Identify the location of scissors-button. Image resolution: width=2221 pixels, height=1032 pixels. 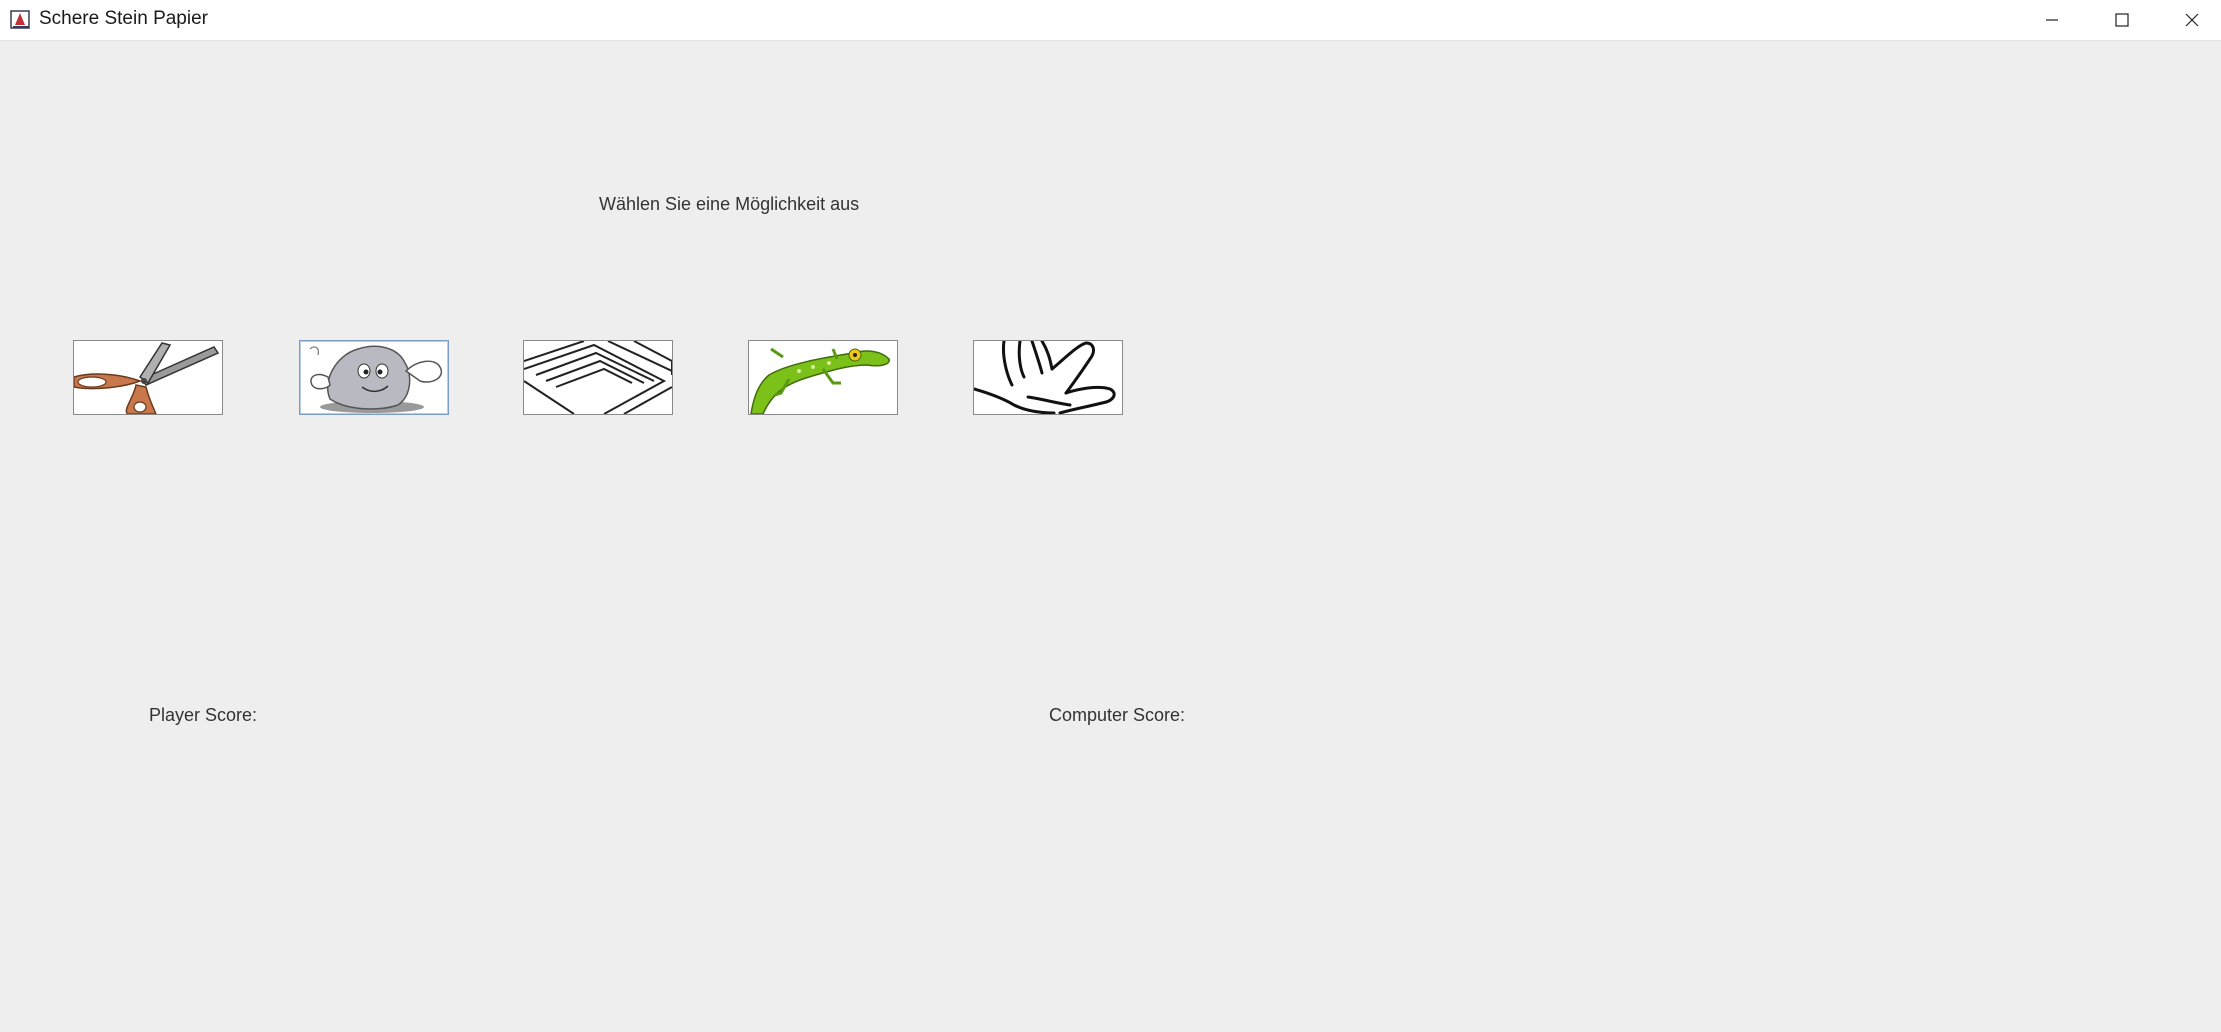
(148, 377).